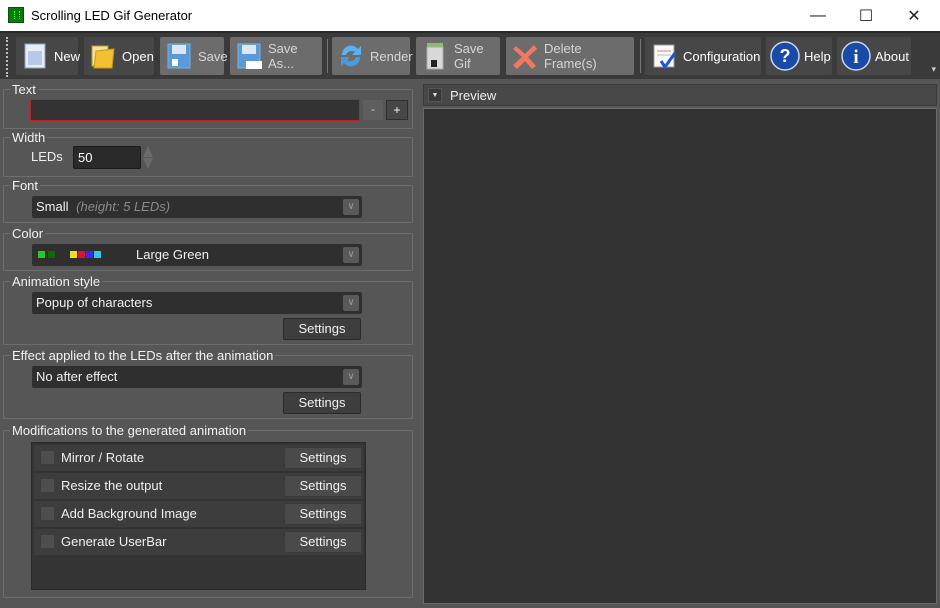 This screenshot has width=940, height=608. What do you see at coordinates (123, 206) in the screenshot?
I see `font-height-hint: (height: 5 LEDs)` at bounding box center [123, 206].